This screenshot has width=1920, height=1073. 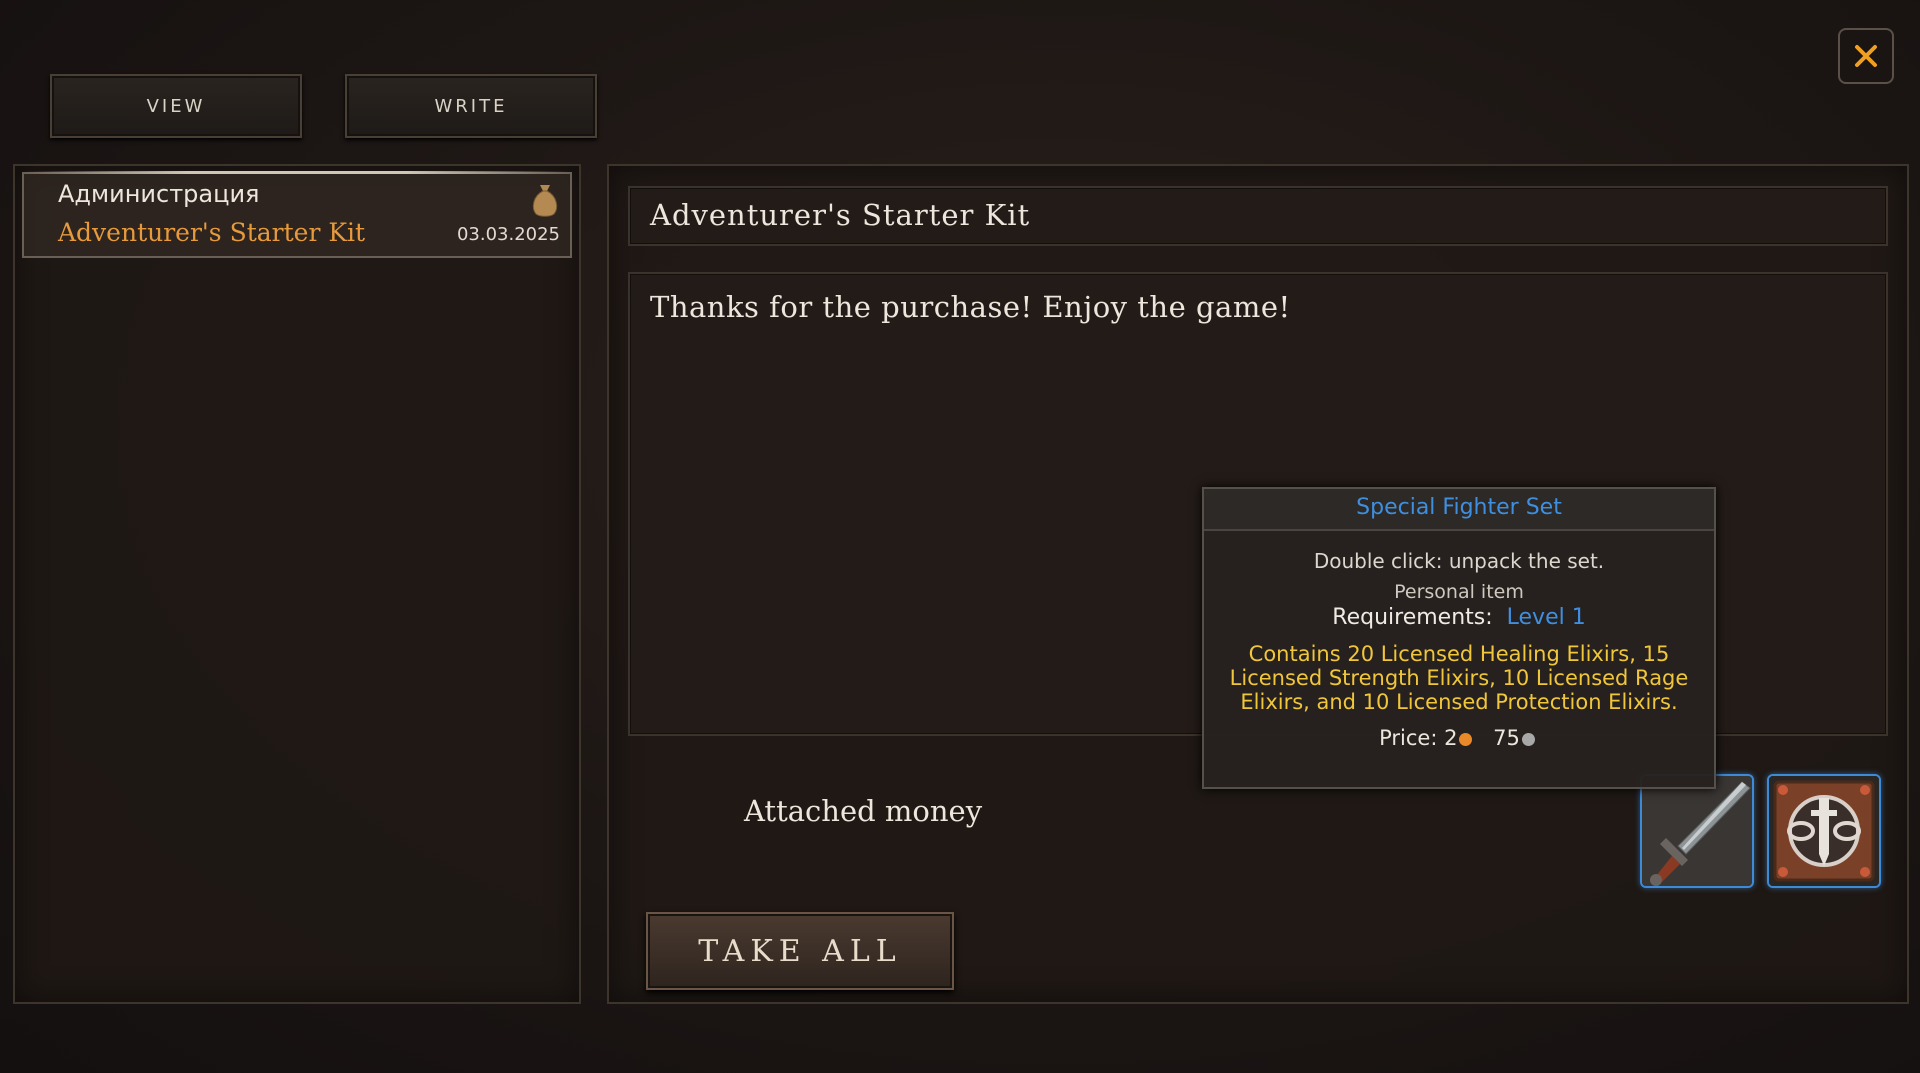 What do you see at coordinates (970, 307) in the screenshot?
I see `mail-body-text: Thanks for the purchase! Enjoy the game!` at bounding box center [970, 307].